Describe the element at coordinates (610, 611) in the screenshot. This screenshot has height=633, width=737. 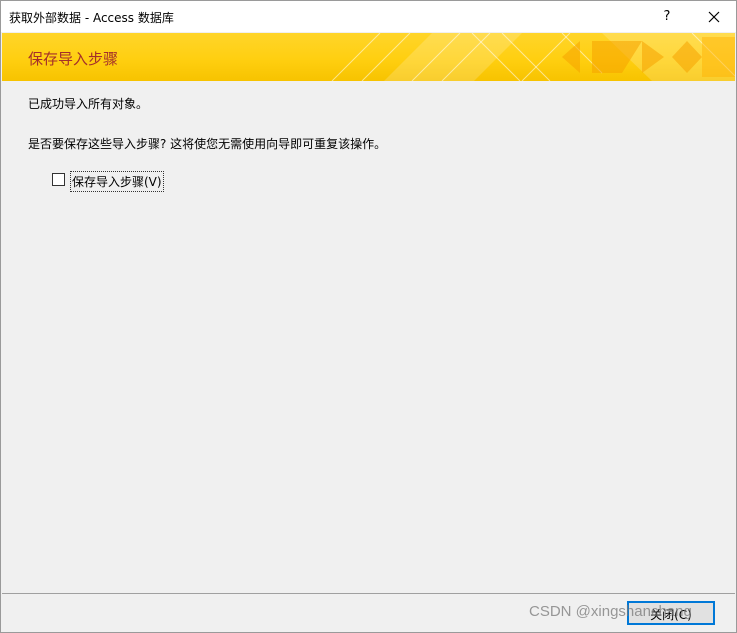
I see `watermark: CSDN @xingshanchang` at that location.